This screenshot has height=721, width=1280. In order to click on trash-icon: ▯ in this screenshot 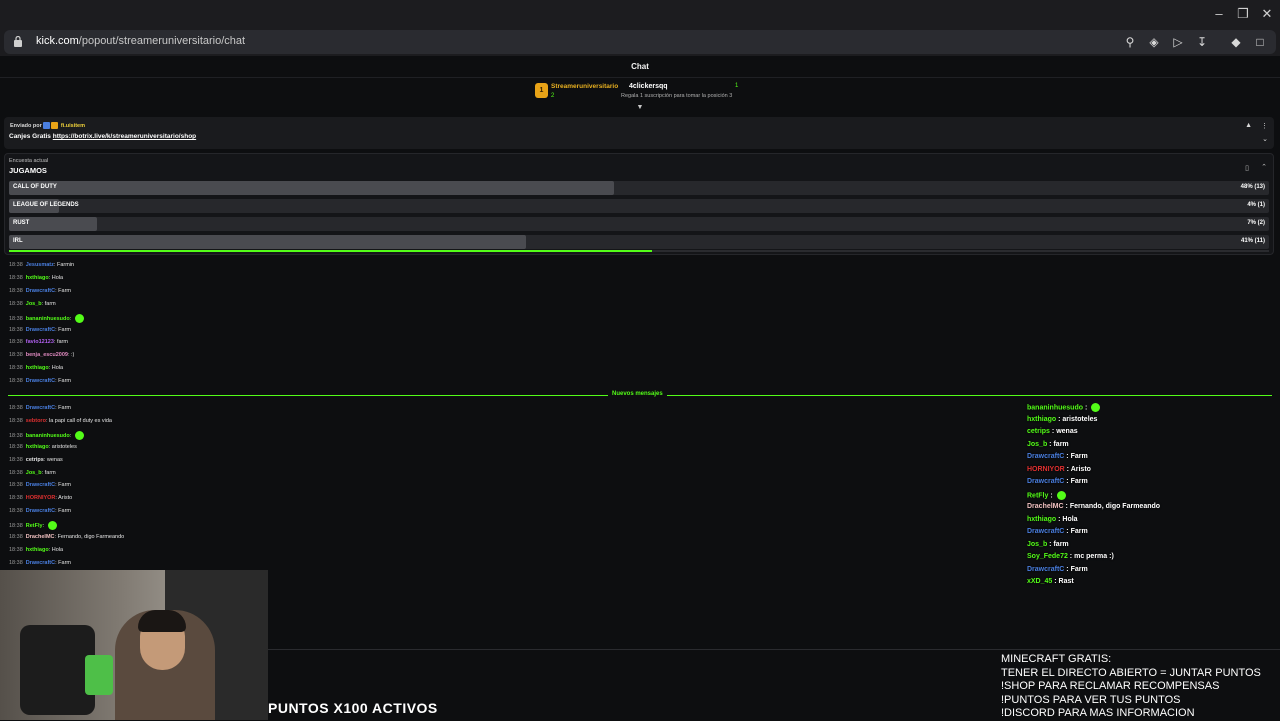, I will do `click(1247, 168)`.